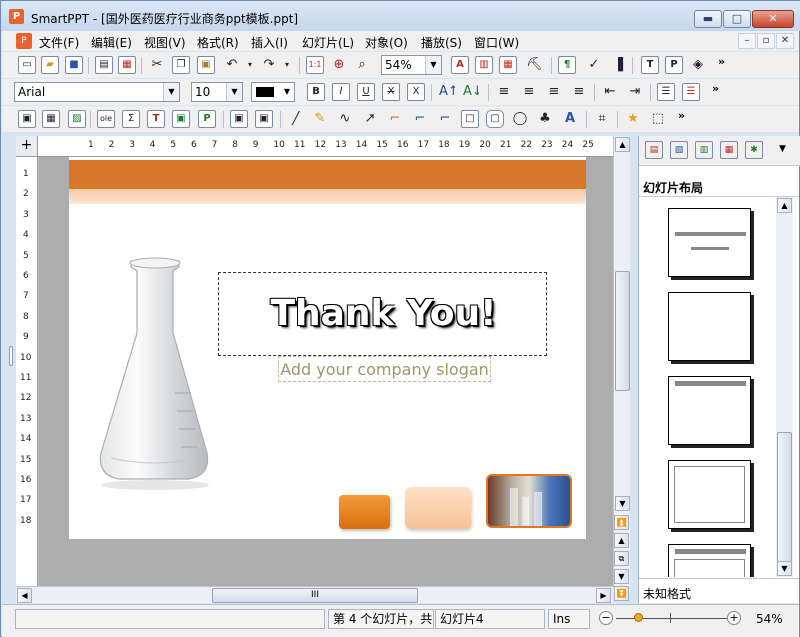  I want to click on slide-overview-icon: ⧉, so click(621, 558).